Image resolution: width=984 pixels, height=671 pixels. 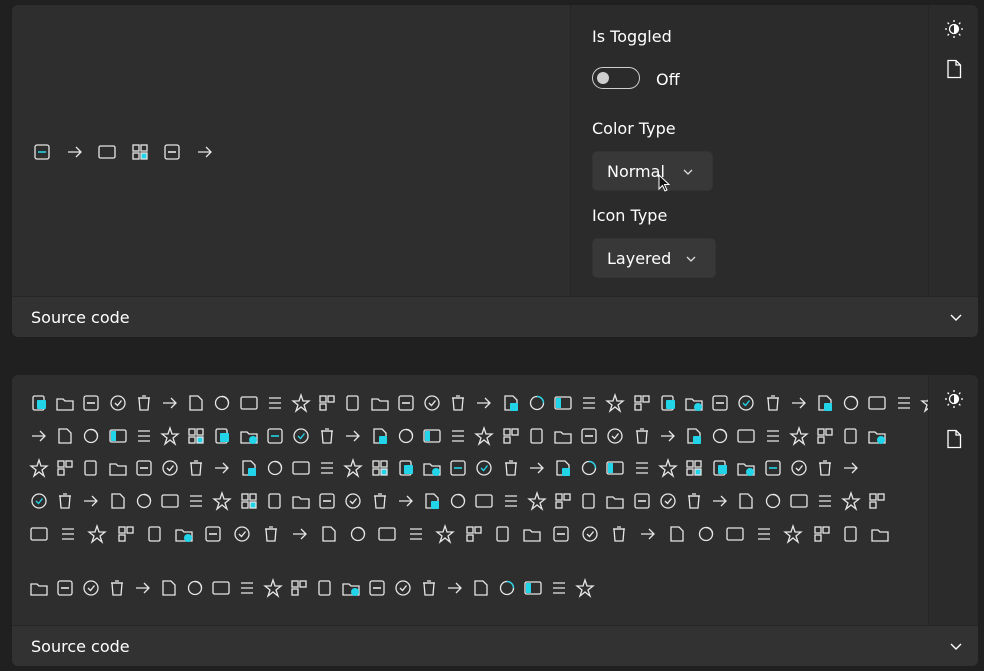 I want to click on share-icon, so click(x=205, y=152).